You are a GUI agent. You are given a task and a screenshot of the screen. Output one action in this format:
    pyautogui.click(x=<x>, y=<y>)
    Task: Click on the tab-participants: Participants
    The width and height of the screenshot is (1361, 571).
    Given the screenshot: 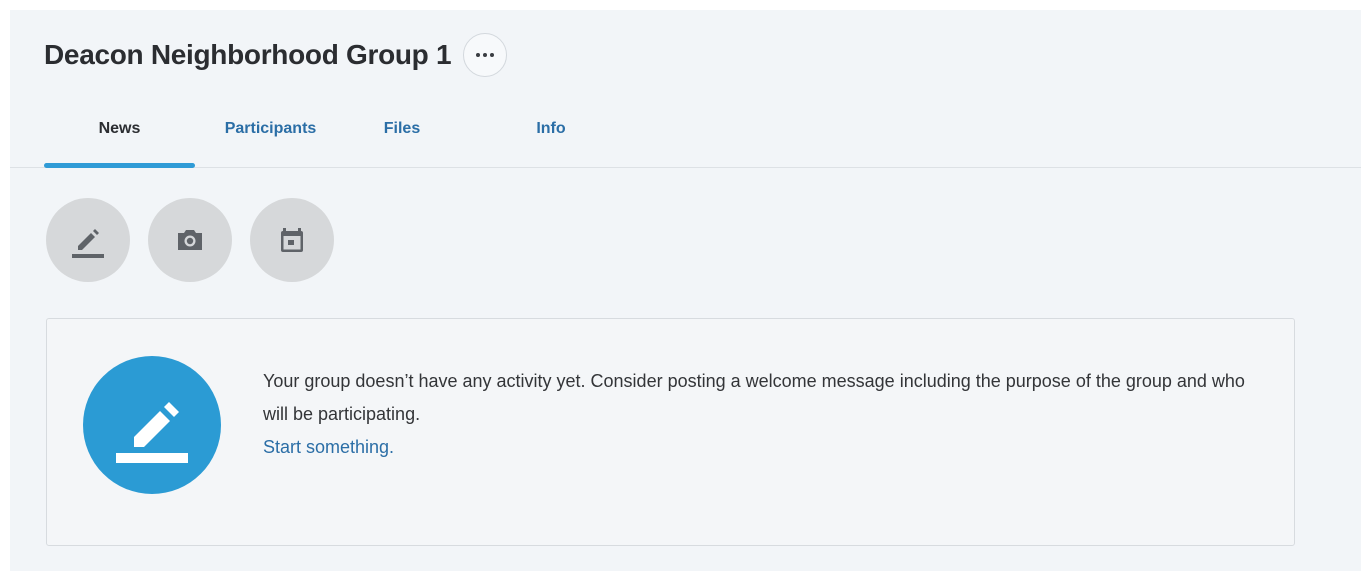 What is the action you would take?
    pyautogui.click(x=270, y=139)
    